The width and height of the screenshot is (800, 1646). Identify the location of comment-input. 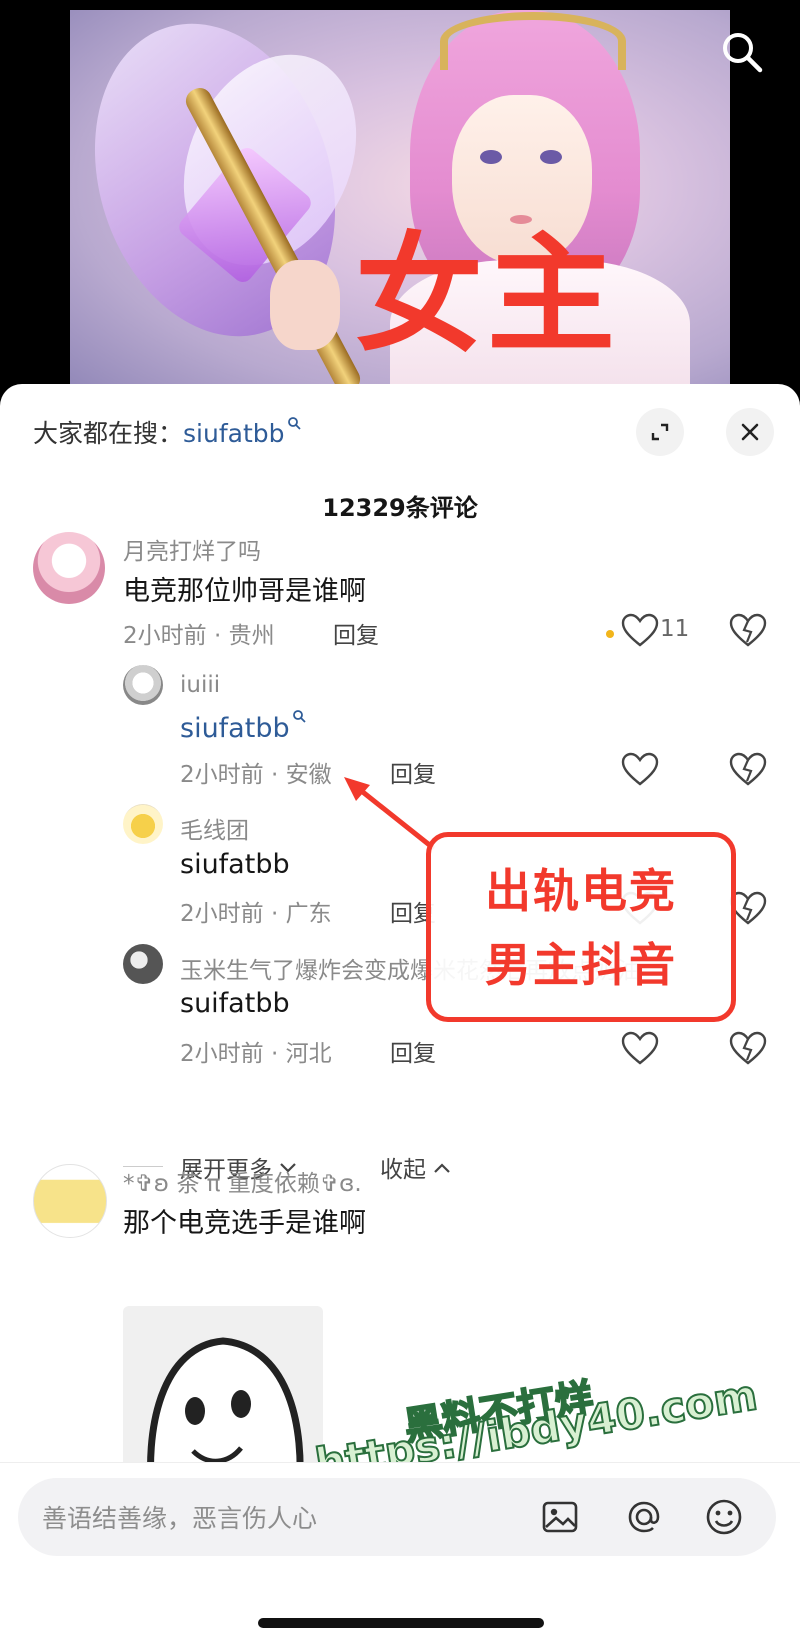
(282, 1518).